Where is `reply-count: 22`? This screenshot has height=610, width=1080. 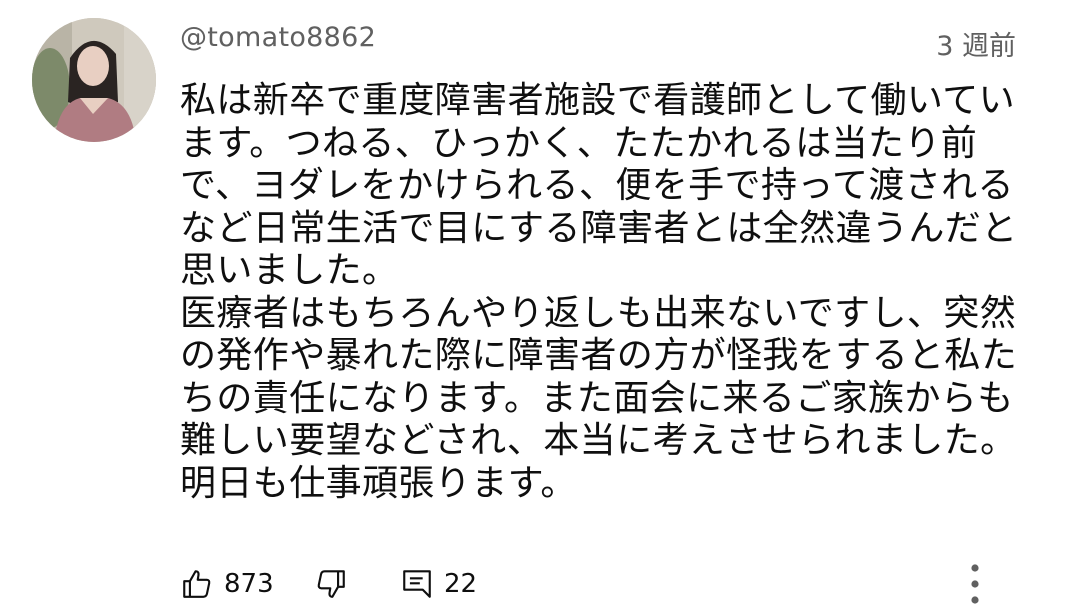
reply-count: 22 is located at coordinates (461, 584).